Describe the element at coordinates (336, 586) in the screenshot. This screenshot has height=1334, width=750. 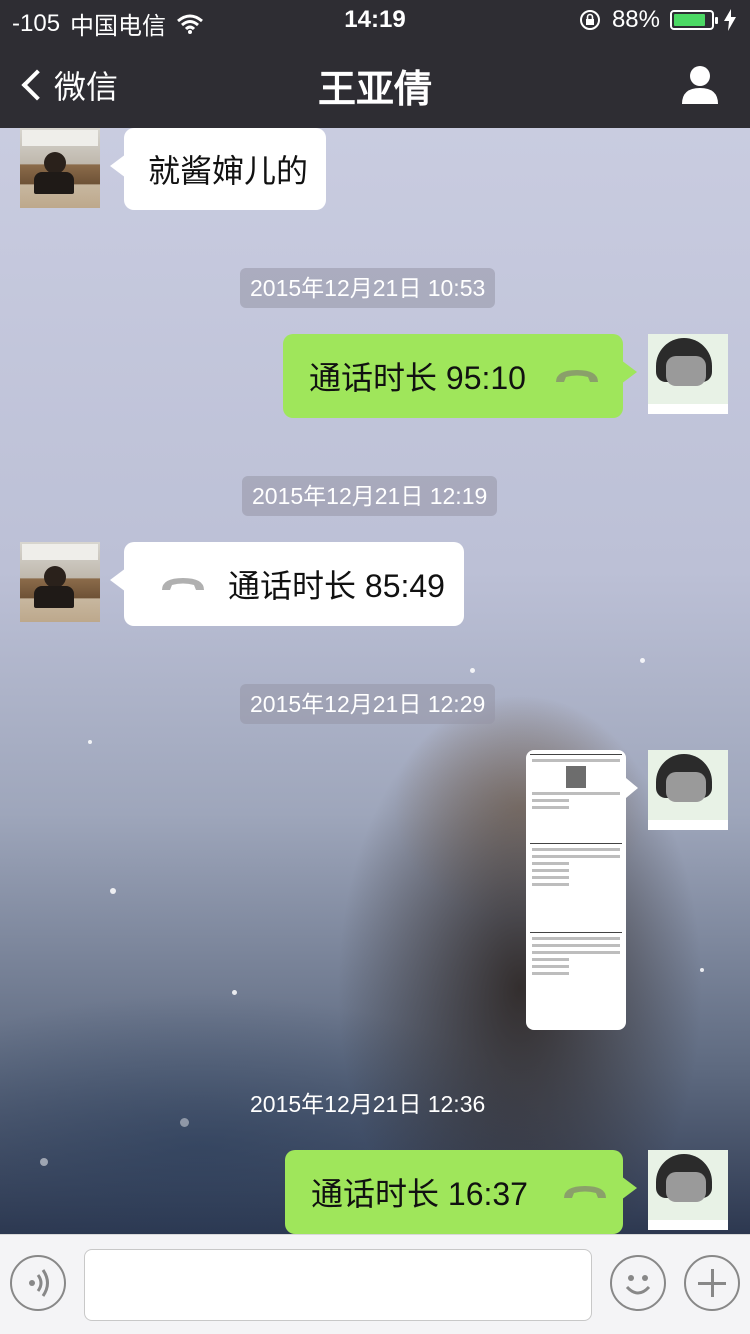
I see `call-duration-text: 通话时长 85:49` at that location.